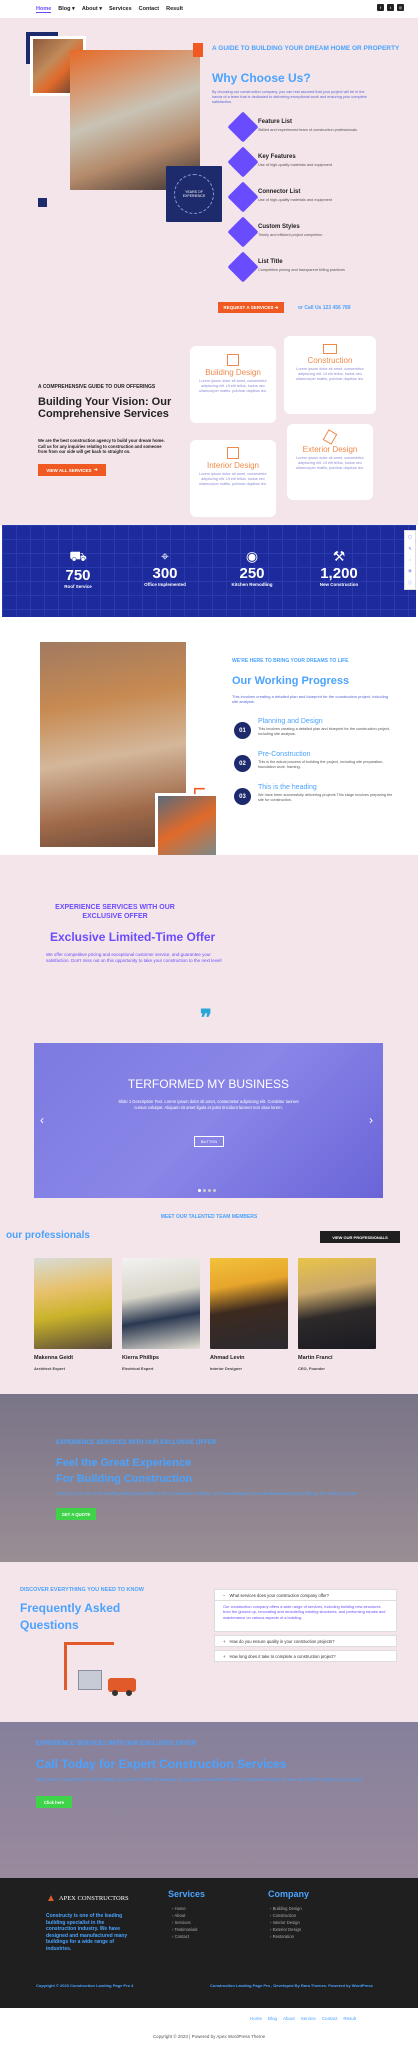 This screenshot has height=2048, width=418. I want to click on footer-link: › Interior Design, so click(286, 1923).